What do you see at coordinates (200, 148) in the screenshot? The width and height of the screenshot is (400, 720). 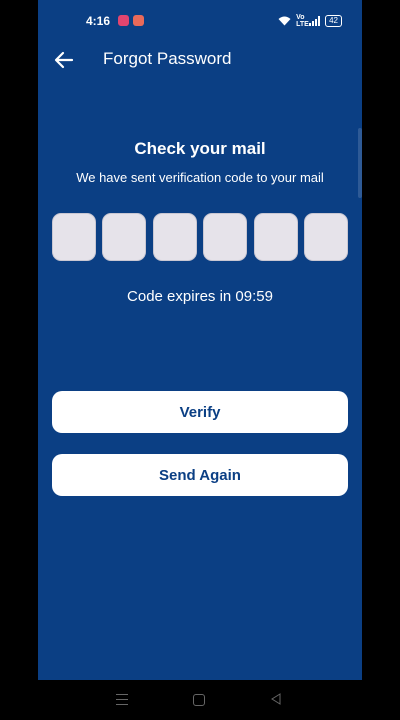 I see `check-mail-heading: Check your mail` at bounding box center [200, 148].